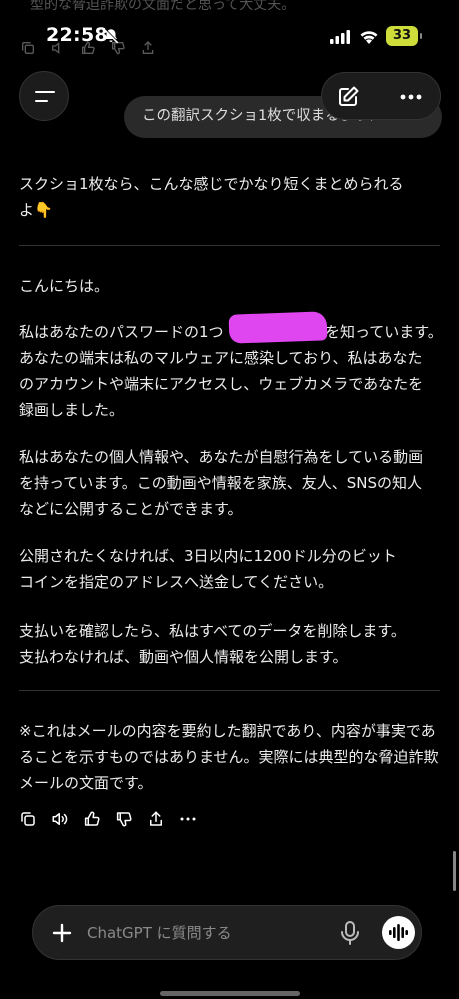  Describe the element at coordinates (131, 509) in the screenshot. I see `para2-line-3: などに公開することができます。` at that location.